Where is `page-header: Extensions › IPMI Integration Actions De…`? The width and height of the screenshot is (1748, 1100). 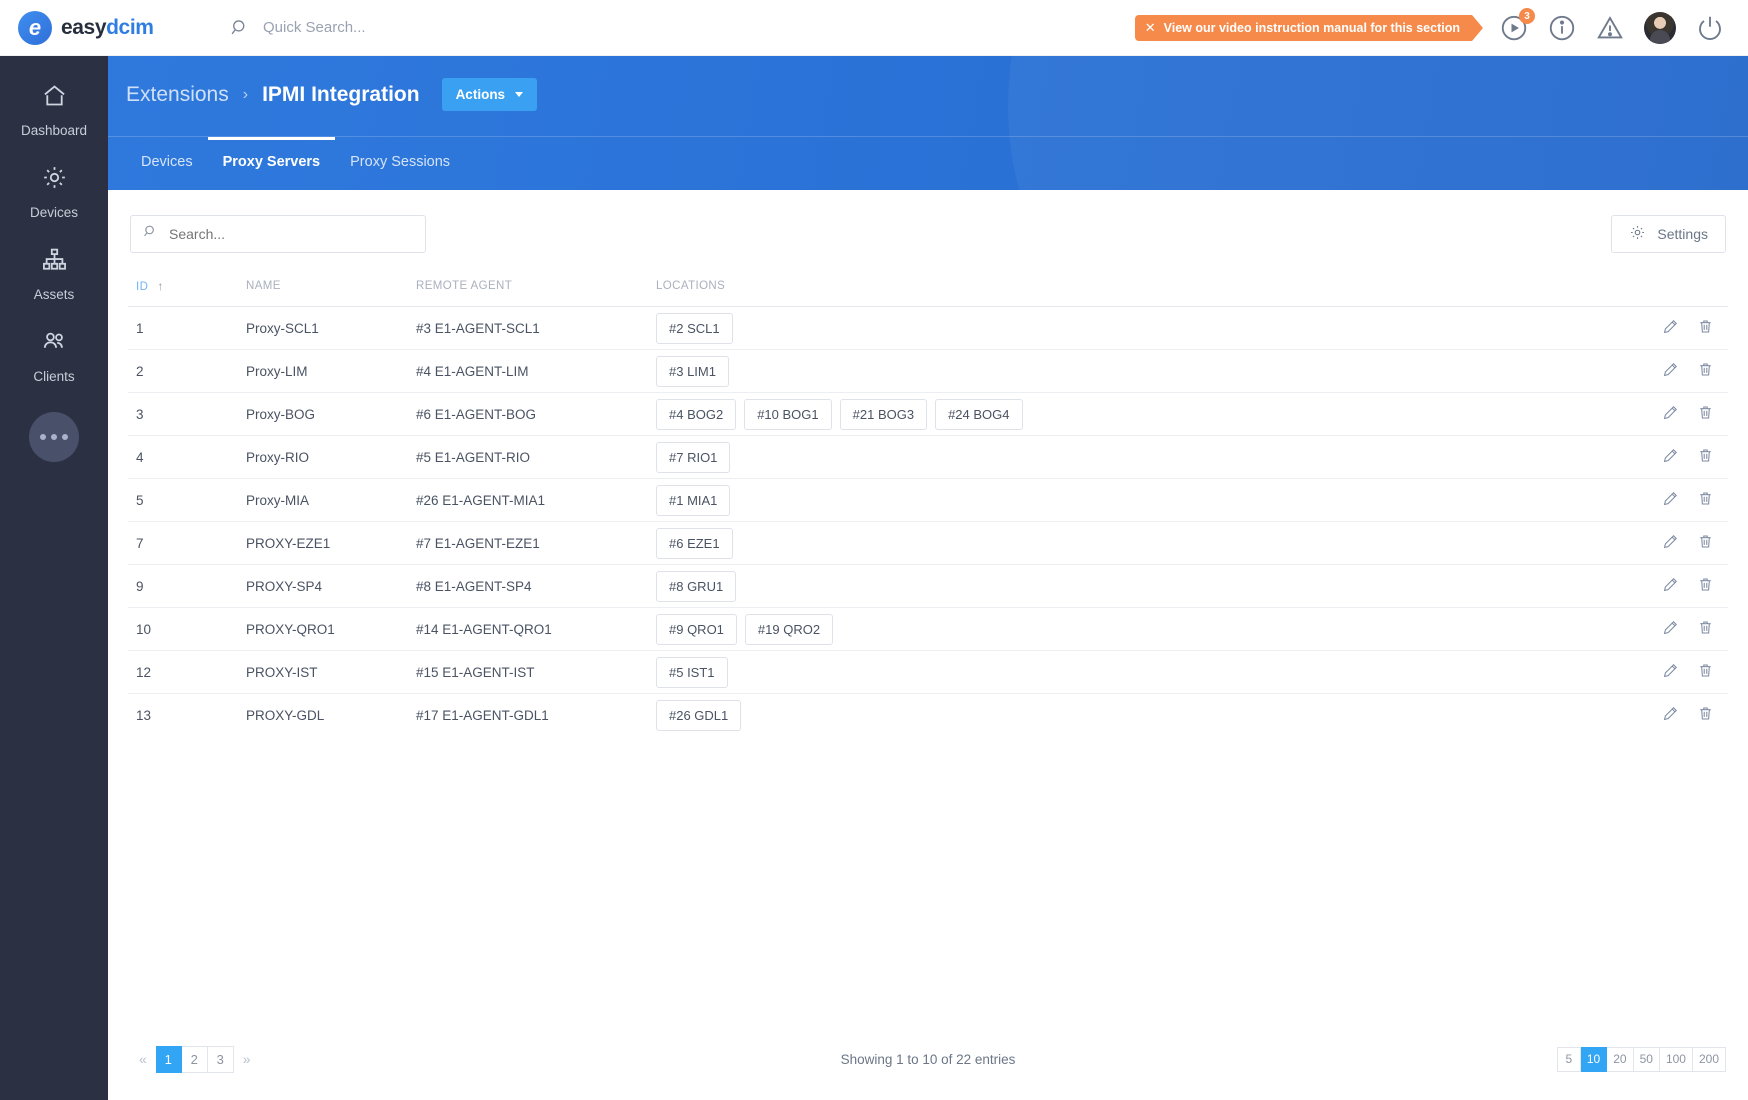 page-header: Extensions › IPMI Integration Actions De… is located at coordinates (928, 123).